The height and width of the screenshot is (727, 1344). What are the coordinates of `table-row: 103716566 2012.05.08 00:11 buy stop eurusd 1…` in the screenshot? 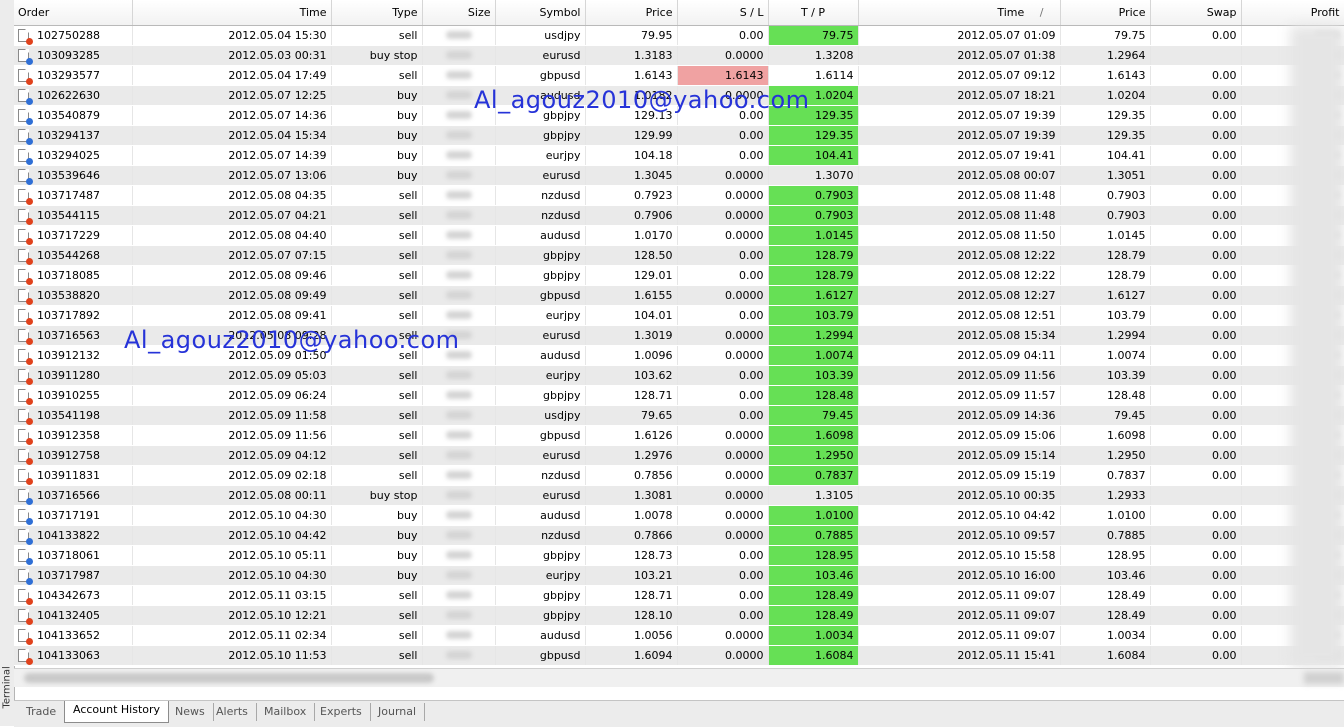 It's located at (679, 495).